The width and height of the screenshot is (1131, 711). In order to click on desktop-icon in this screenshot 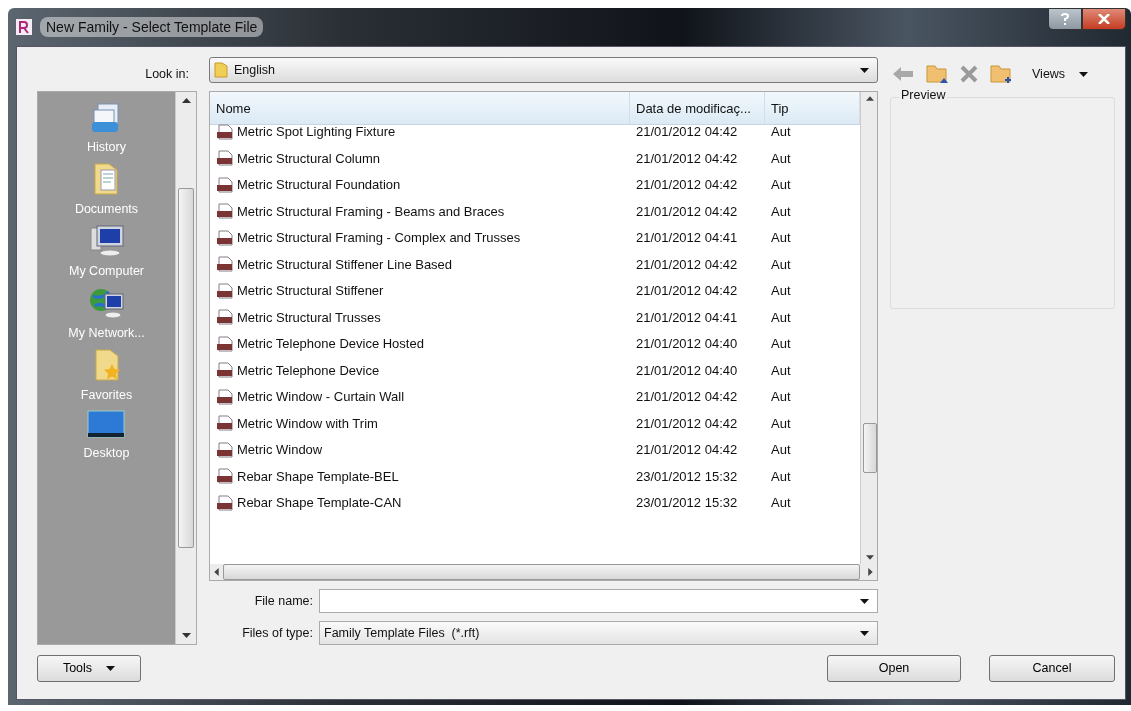, I will do `click(106, 425)`.